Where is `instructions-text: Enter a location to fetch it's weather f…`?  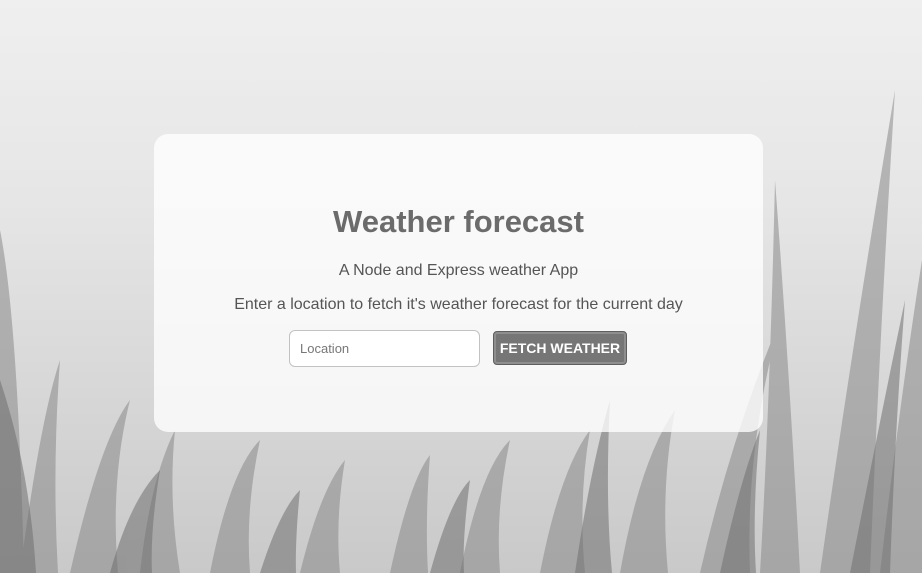 instructions-text: Enter a location to fetch it's weather f… is located at coordinates (458, 304).